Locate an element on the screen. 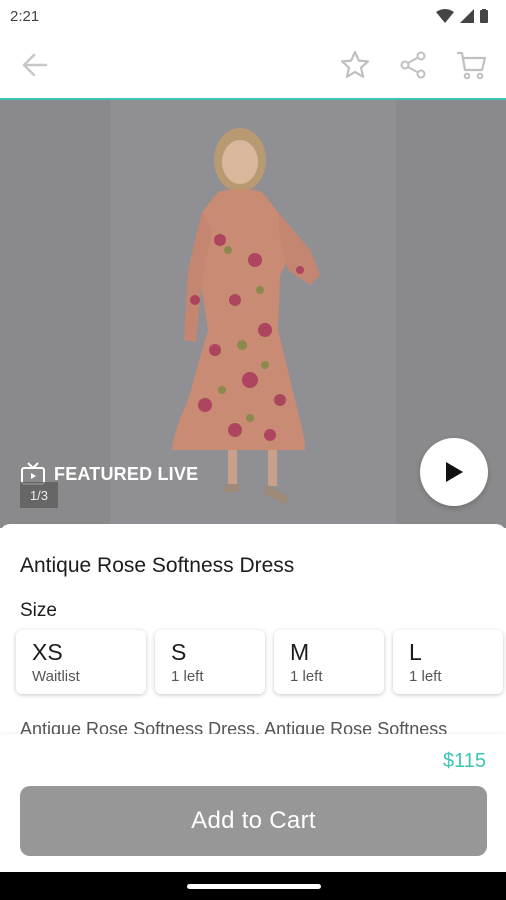  add-to-cart-button: Add to Cart is located at coordinates (253, 821).